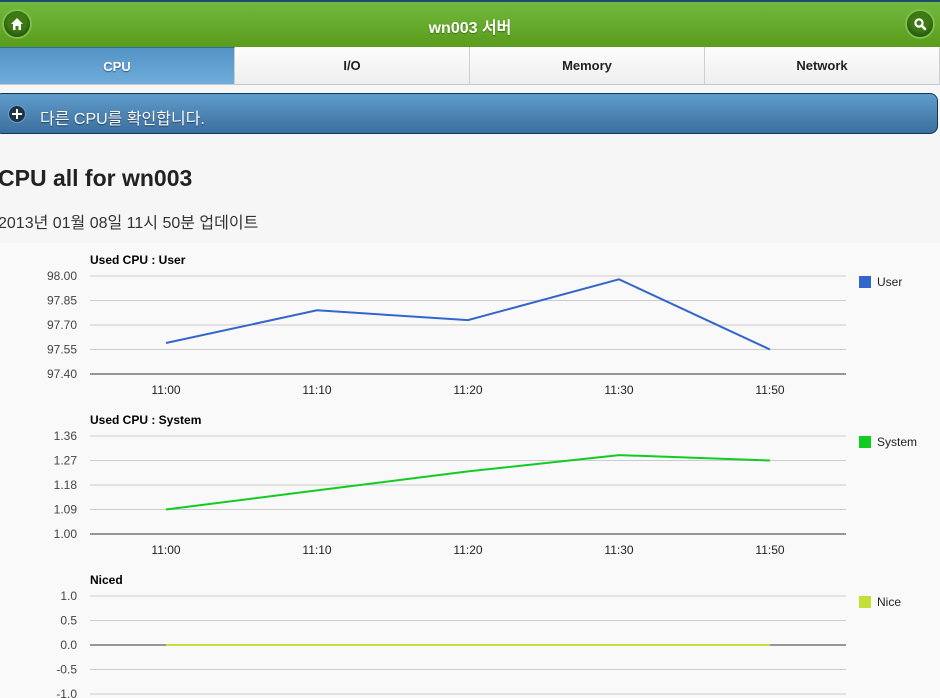 The image size is (940, 698). Describe the element at coordinates (352, 65) in the screenshot. I see `tab-io: I/O` at that location.